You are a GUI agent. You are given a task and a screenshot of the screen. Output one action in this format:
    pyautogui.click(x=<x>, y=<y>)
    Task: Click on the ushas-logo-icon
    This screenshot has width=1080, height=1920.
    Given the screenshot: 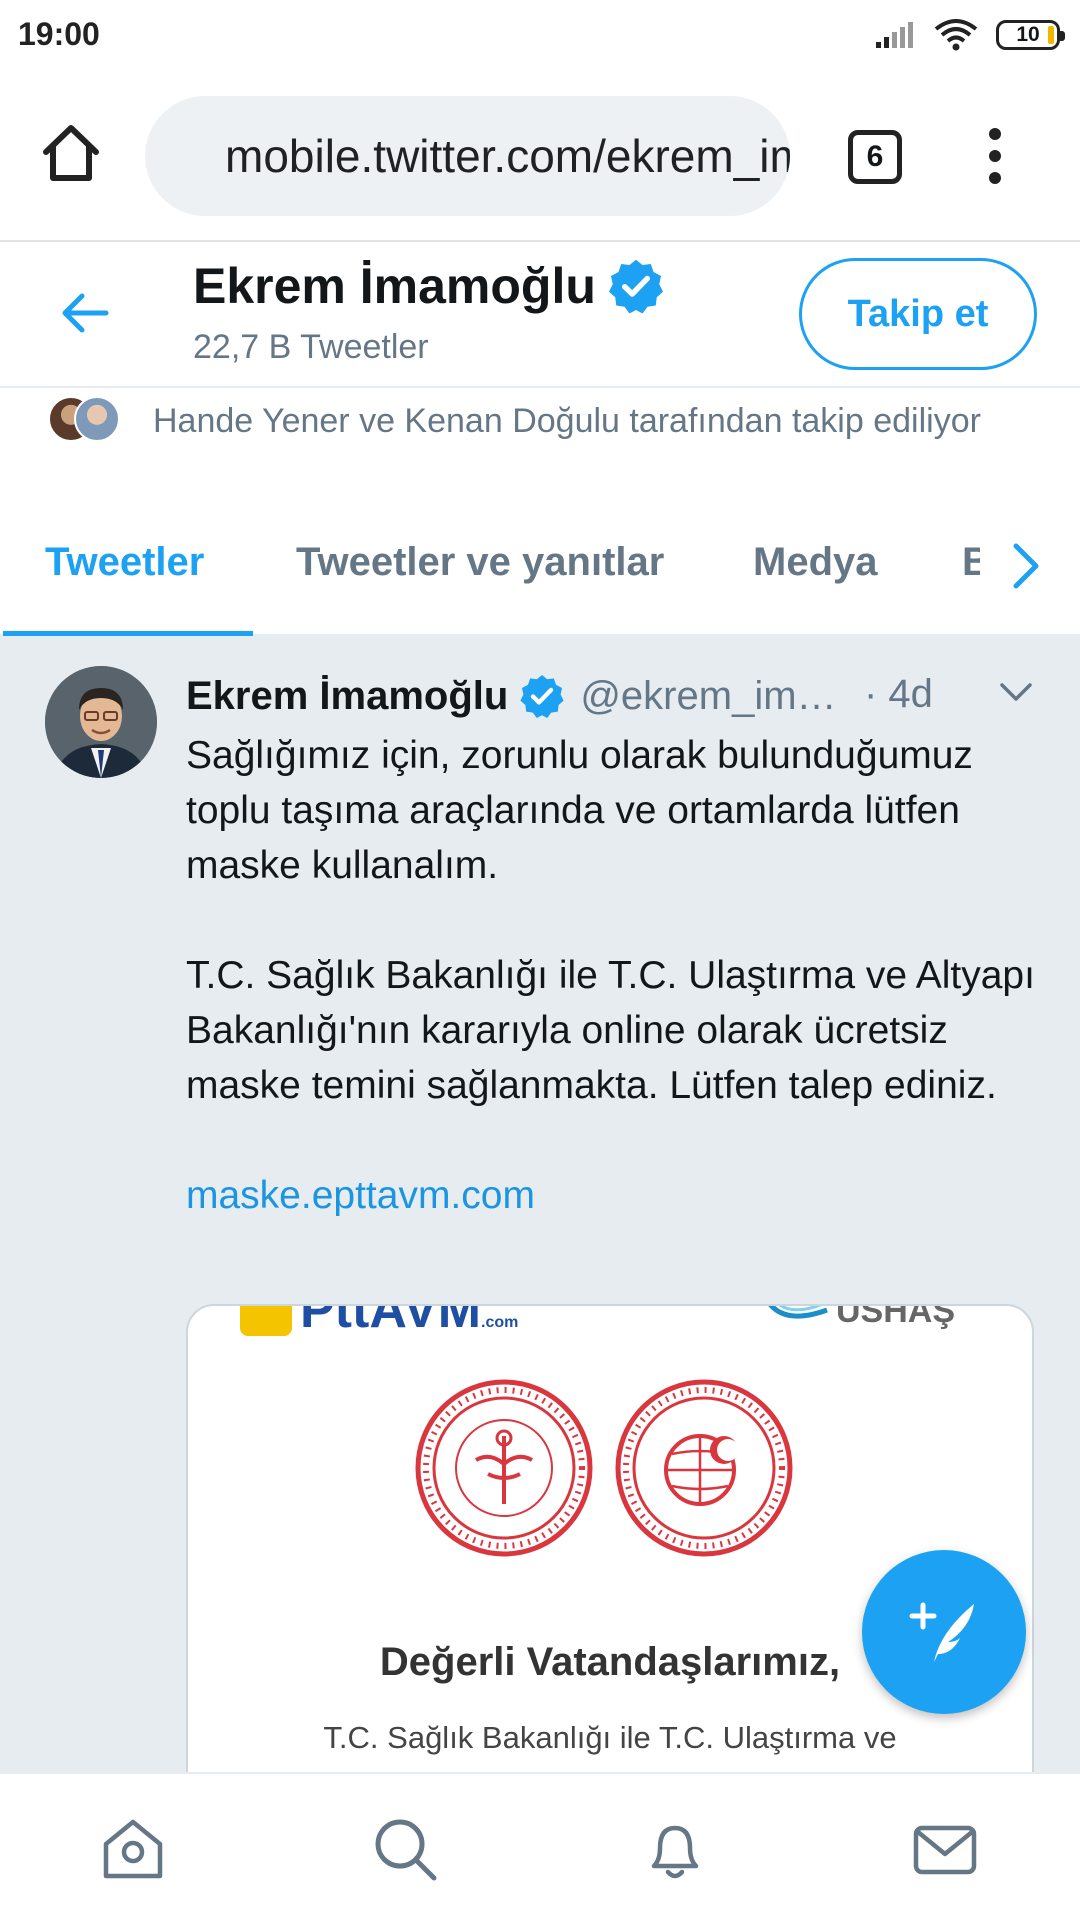 What is the action you would take?
    pyautogui.click(x=798, y=1312)
    